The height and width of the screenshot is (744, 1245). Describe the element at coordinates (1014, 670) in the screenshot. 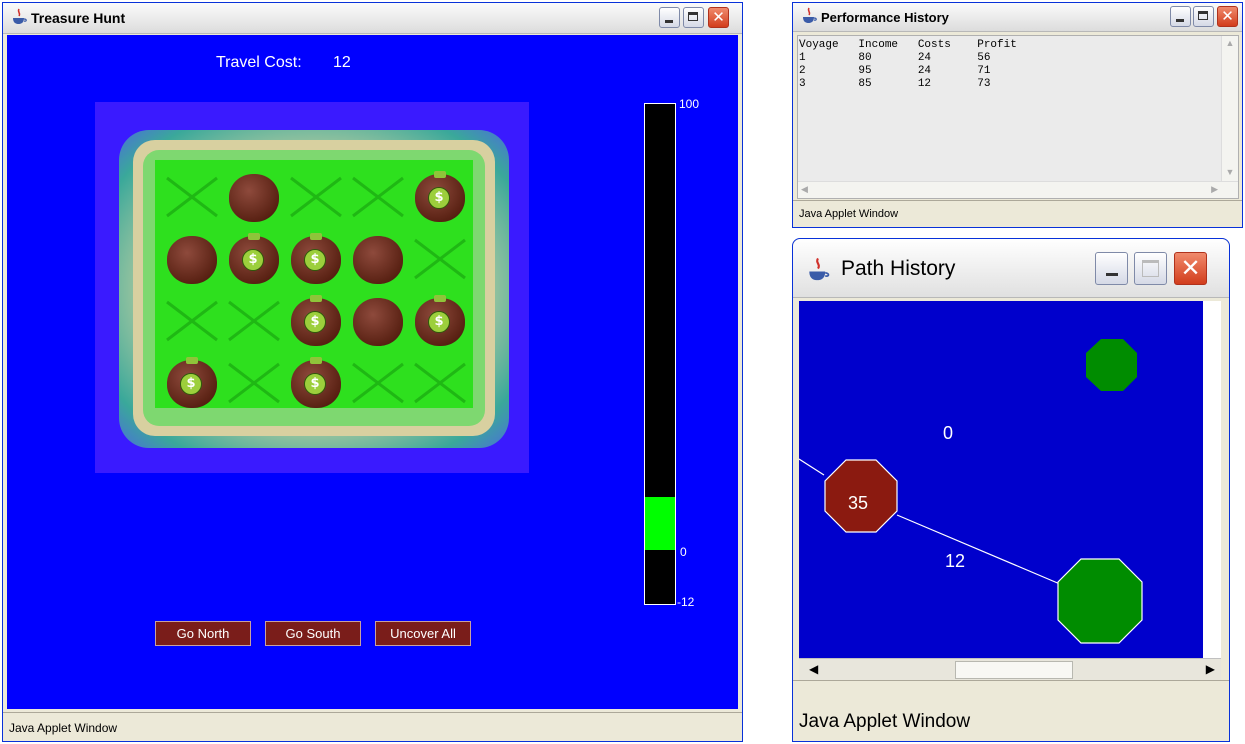

I see `scroll-thumb` at that location.